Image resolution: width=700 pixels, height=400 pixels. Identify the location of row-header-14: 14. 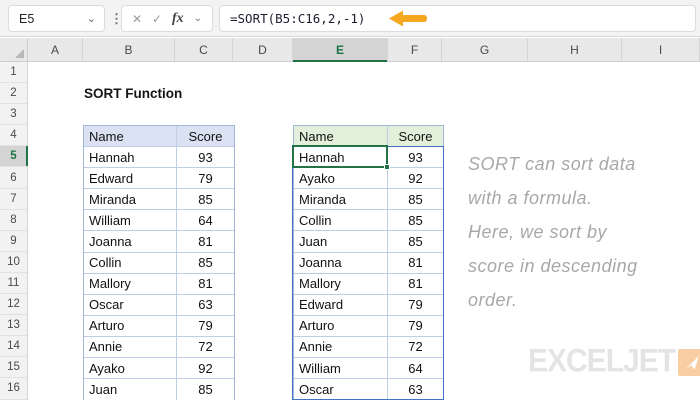
(13, 347).